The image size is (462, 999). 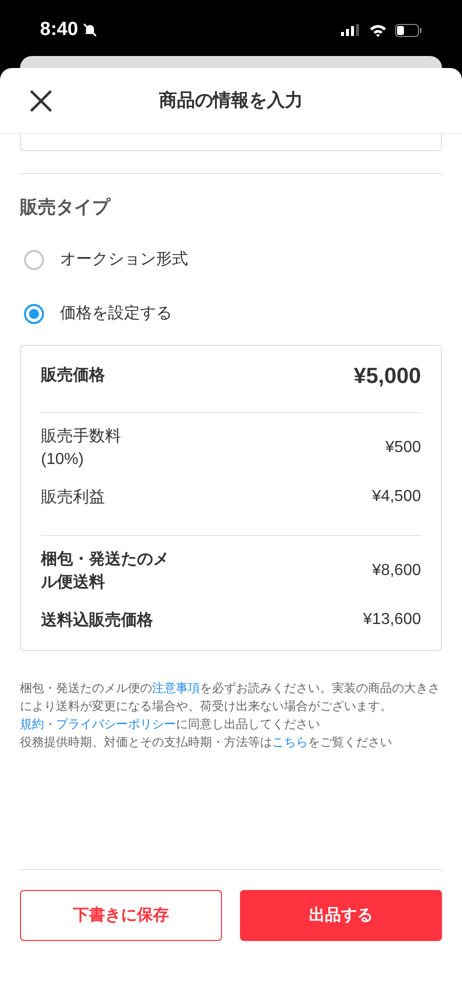 I want to click on note-link: 規約, so click(x=32, y=724).